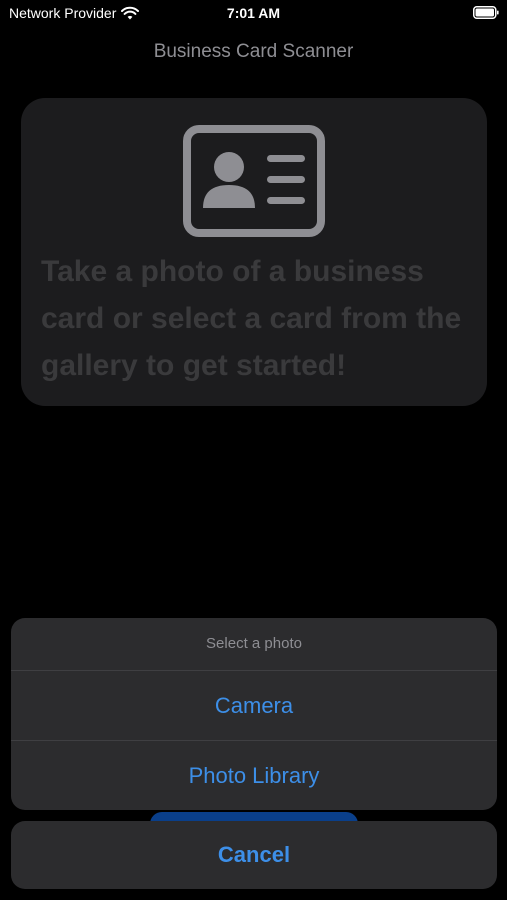  I want to click on action-sheet-title: Select a photo, so click(254, 644).